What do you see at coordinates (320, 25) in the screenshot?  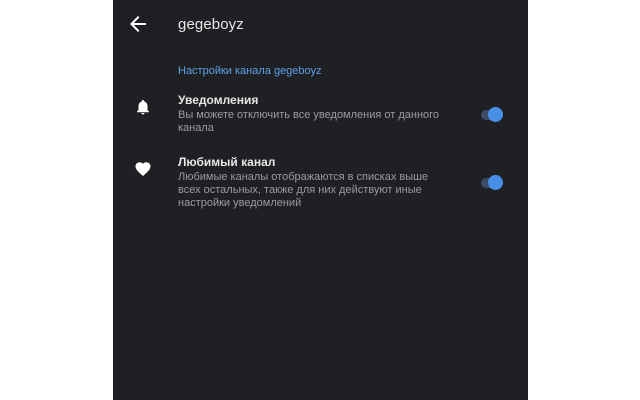 I see `header: gegeboyz` at bounding box center [320, 25].